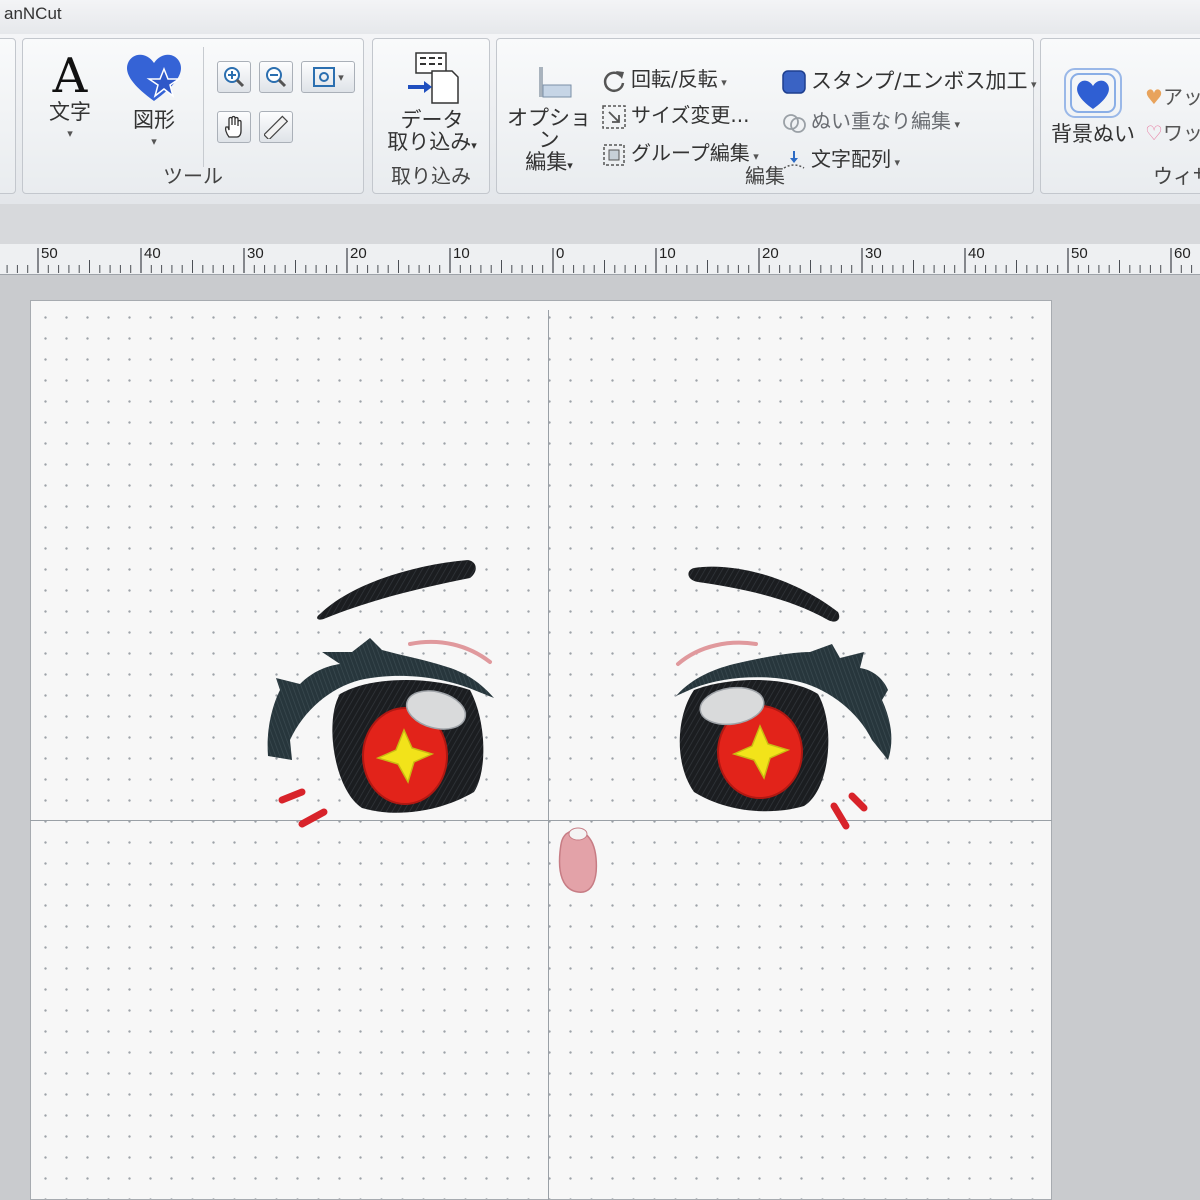 The image size is (1200, 1200). Describe the element at coordinates (578, 834) in the screenshot. I see `mouth-highlight` at that location.